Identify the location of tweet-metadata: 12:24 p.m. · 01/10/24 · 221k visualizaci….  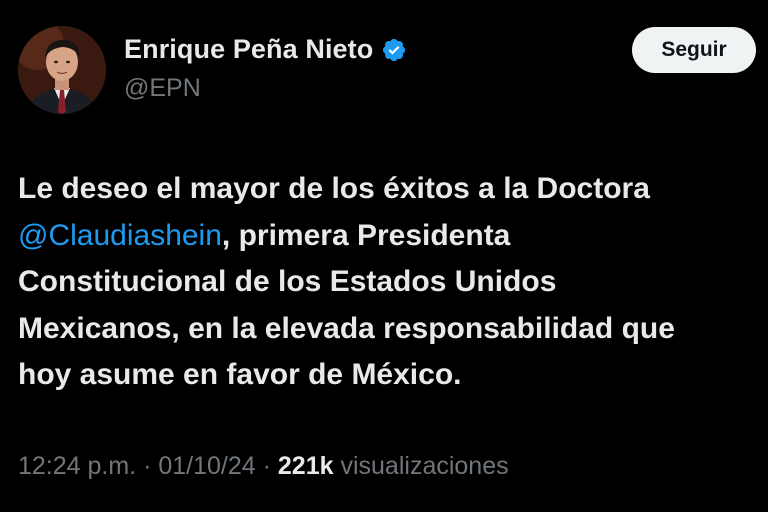
(263, 466).